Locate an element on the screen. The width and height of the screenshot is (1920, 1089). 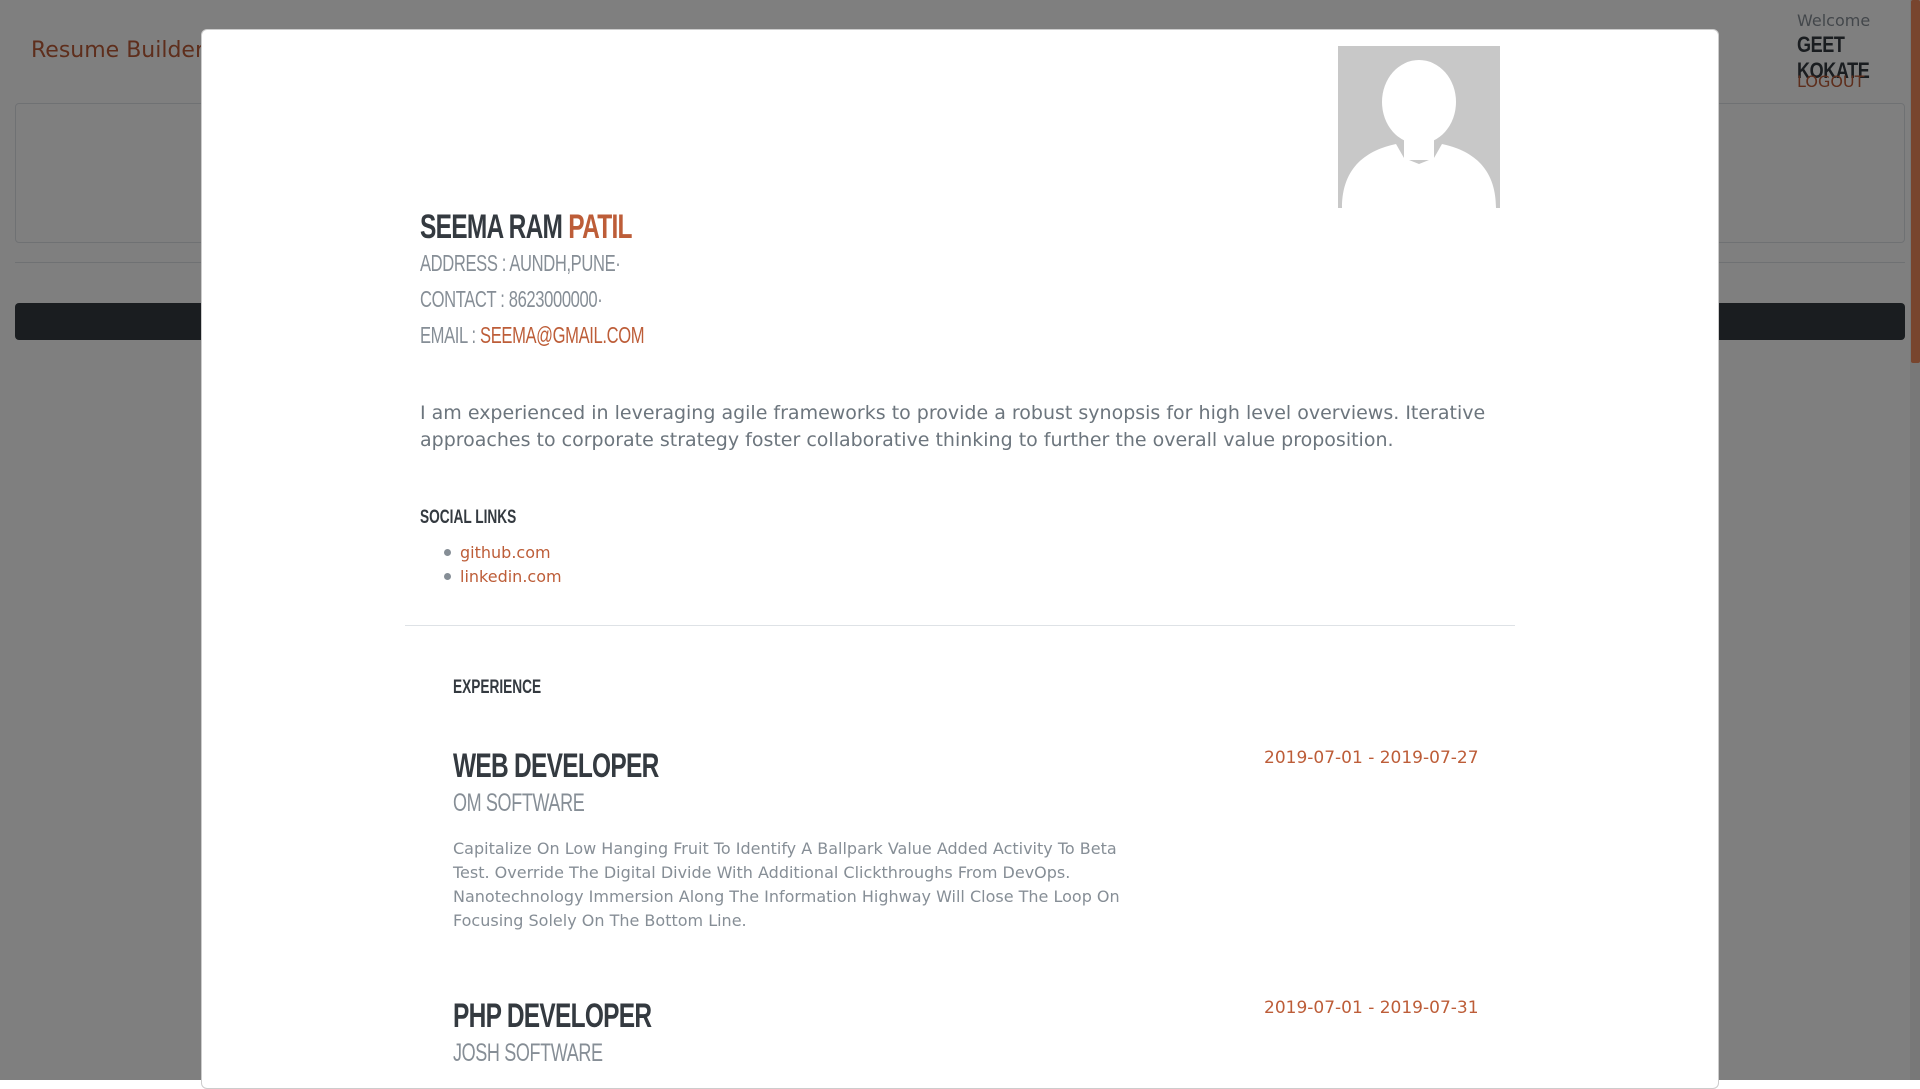
section-divider is located at coordinates (960, 625).